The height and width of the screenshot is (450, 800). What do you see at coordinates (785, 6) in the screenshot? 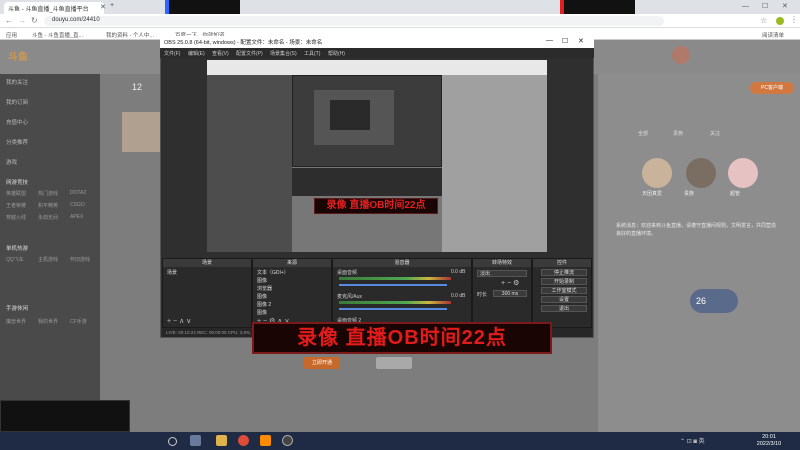
I see `close-window-icon: ✕` at bounding box center [785, 6].